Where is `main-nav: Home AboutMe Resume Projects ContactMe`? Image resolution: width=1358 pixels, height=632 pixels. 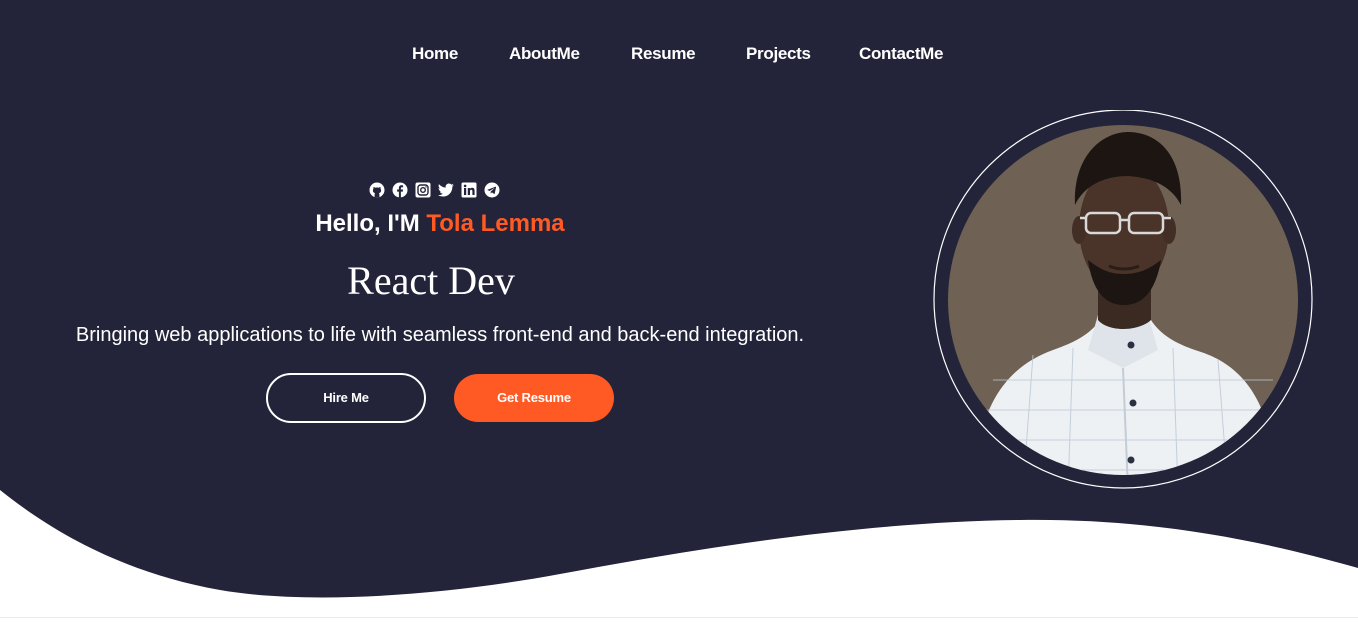 main-nav: Home AboutMe Resume Projects ContactMe is located at coordinates (679, 54).